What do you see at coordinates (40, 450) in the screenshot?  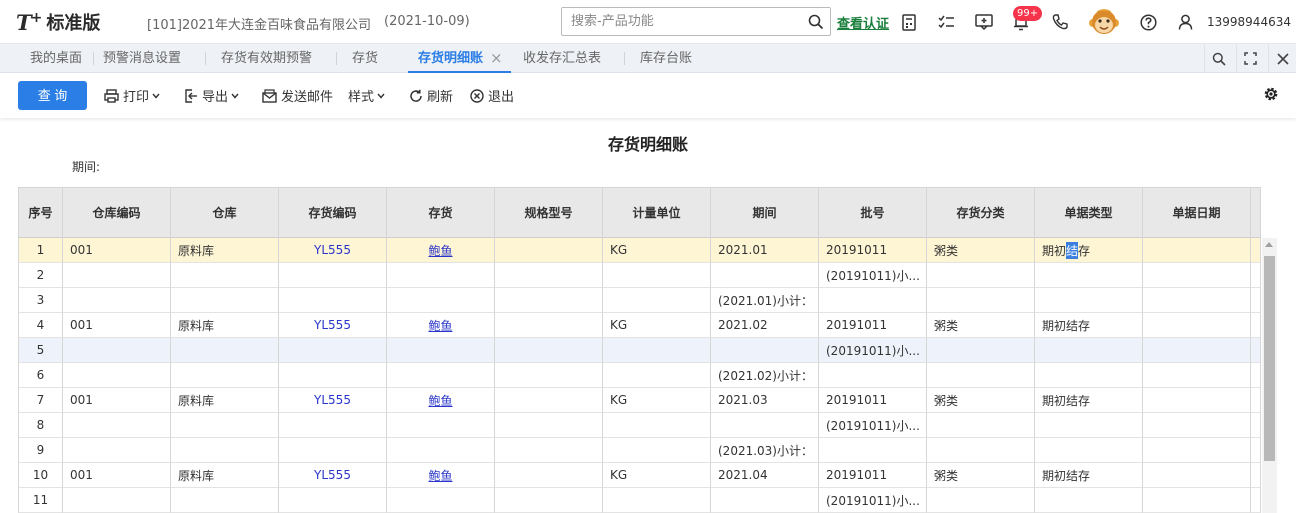 I see `row-seq: 9` at bounding box center [40, 450].